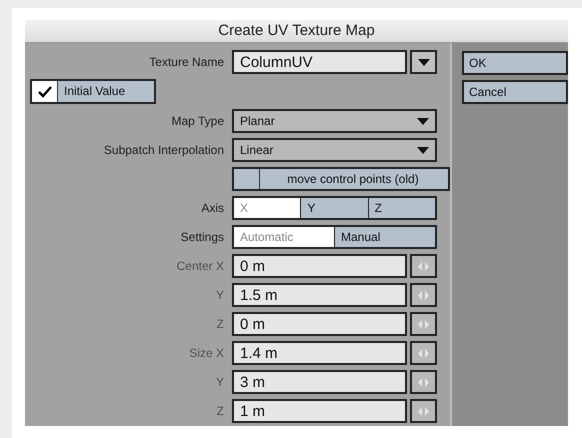  I want to click on dropdown-button, so click(423, 62).